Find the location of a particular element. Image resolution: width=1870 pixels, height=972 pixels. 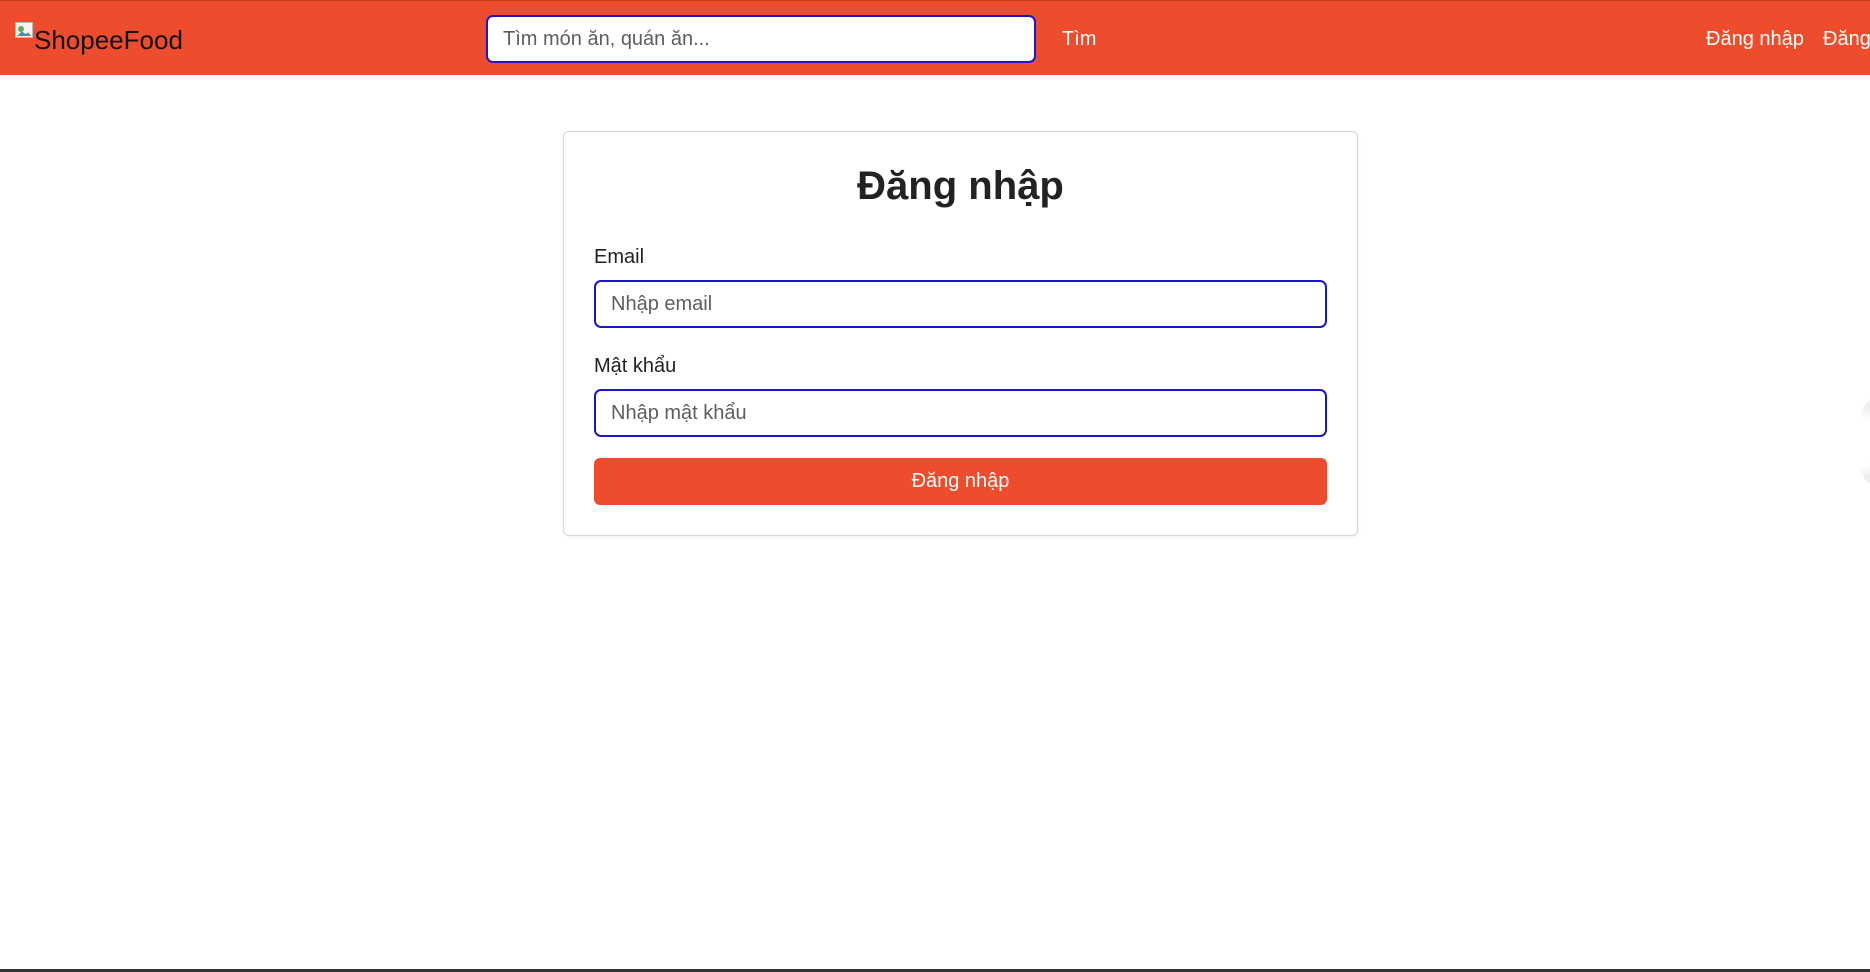

broken-image-icon is located at coordinates (24, 30).